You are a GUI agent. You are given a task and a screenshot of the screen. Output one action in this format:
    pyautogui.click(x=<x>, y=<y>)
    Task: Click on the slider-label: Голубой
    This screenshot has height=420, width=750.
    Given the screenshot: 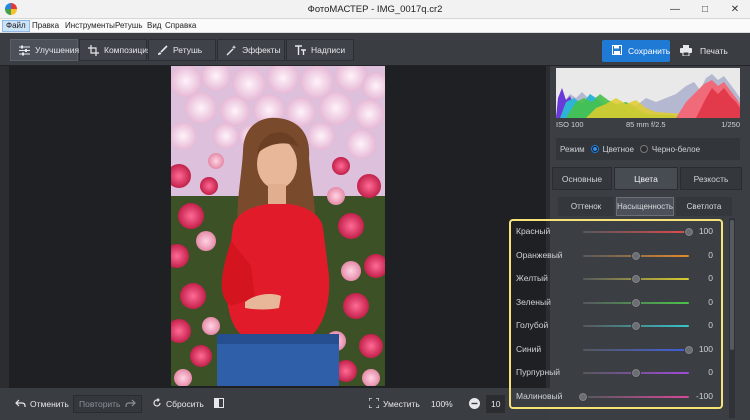 What is the action you would take?
    pyautogui.click(x=532, y=325)
    